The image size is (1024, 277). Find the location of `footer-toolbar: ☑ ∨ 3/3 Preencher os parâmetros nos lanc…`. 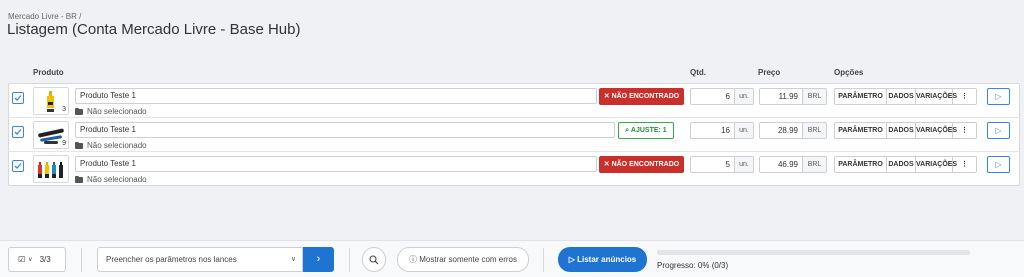

footer-toolbar: ☑ ∨ 3/3 Preencher os parâmetros nos lanc… is located at coordinates (512, 258).